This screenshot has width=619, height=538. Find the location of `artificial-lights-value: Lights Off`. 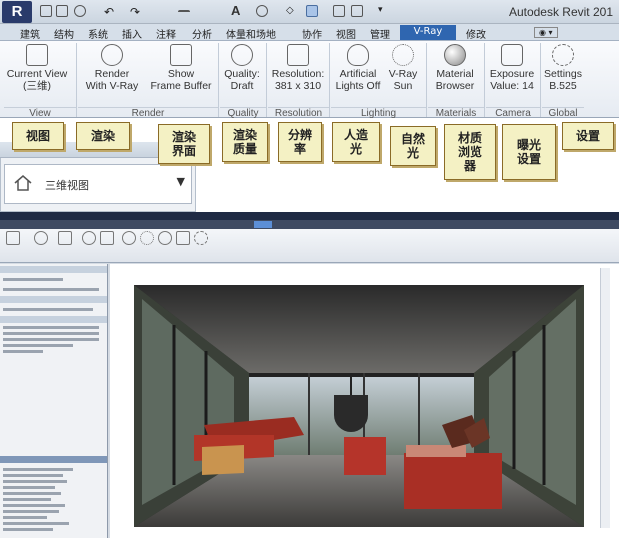

artificial-lights-value: Lights Off is located at coordinates (358, 86).